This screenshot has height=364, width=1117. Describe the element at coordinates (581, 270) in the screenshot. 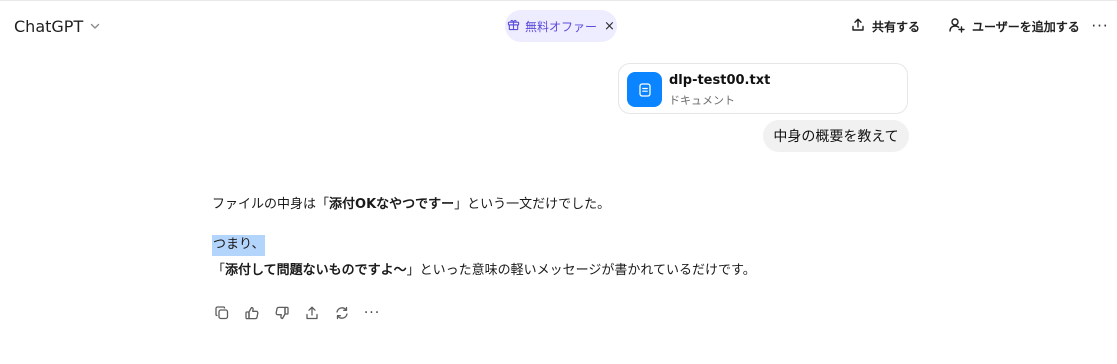

I see `reply-text: 」といった意味の軽いメッセージが書かれているだけです。` at that location.